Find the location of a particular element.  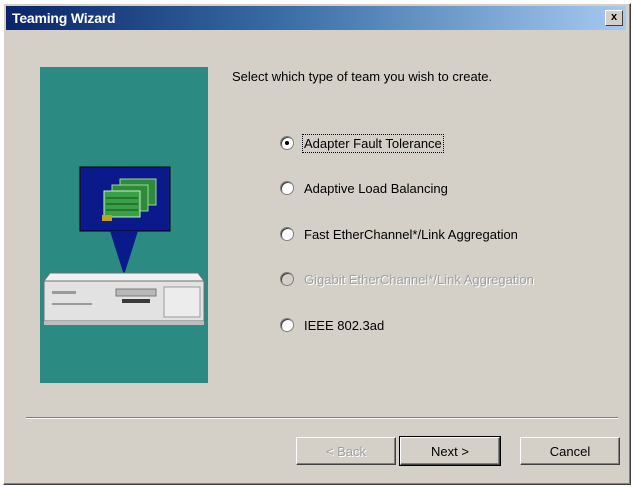

radio-fast-etherchannel is located at coordinates (287, 234).